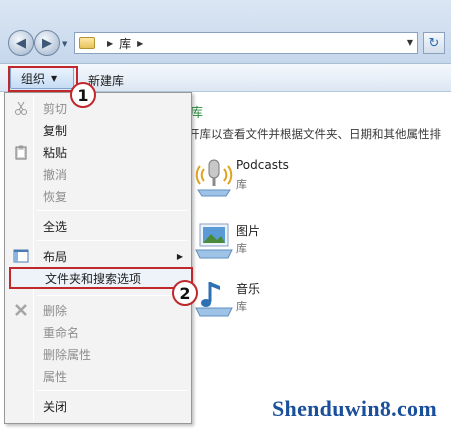  What do you see at coordinates (55, 152) in the screenshot?
I see `menu-item-label: 粘贴` at bounding box center [55, 152].